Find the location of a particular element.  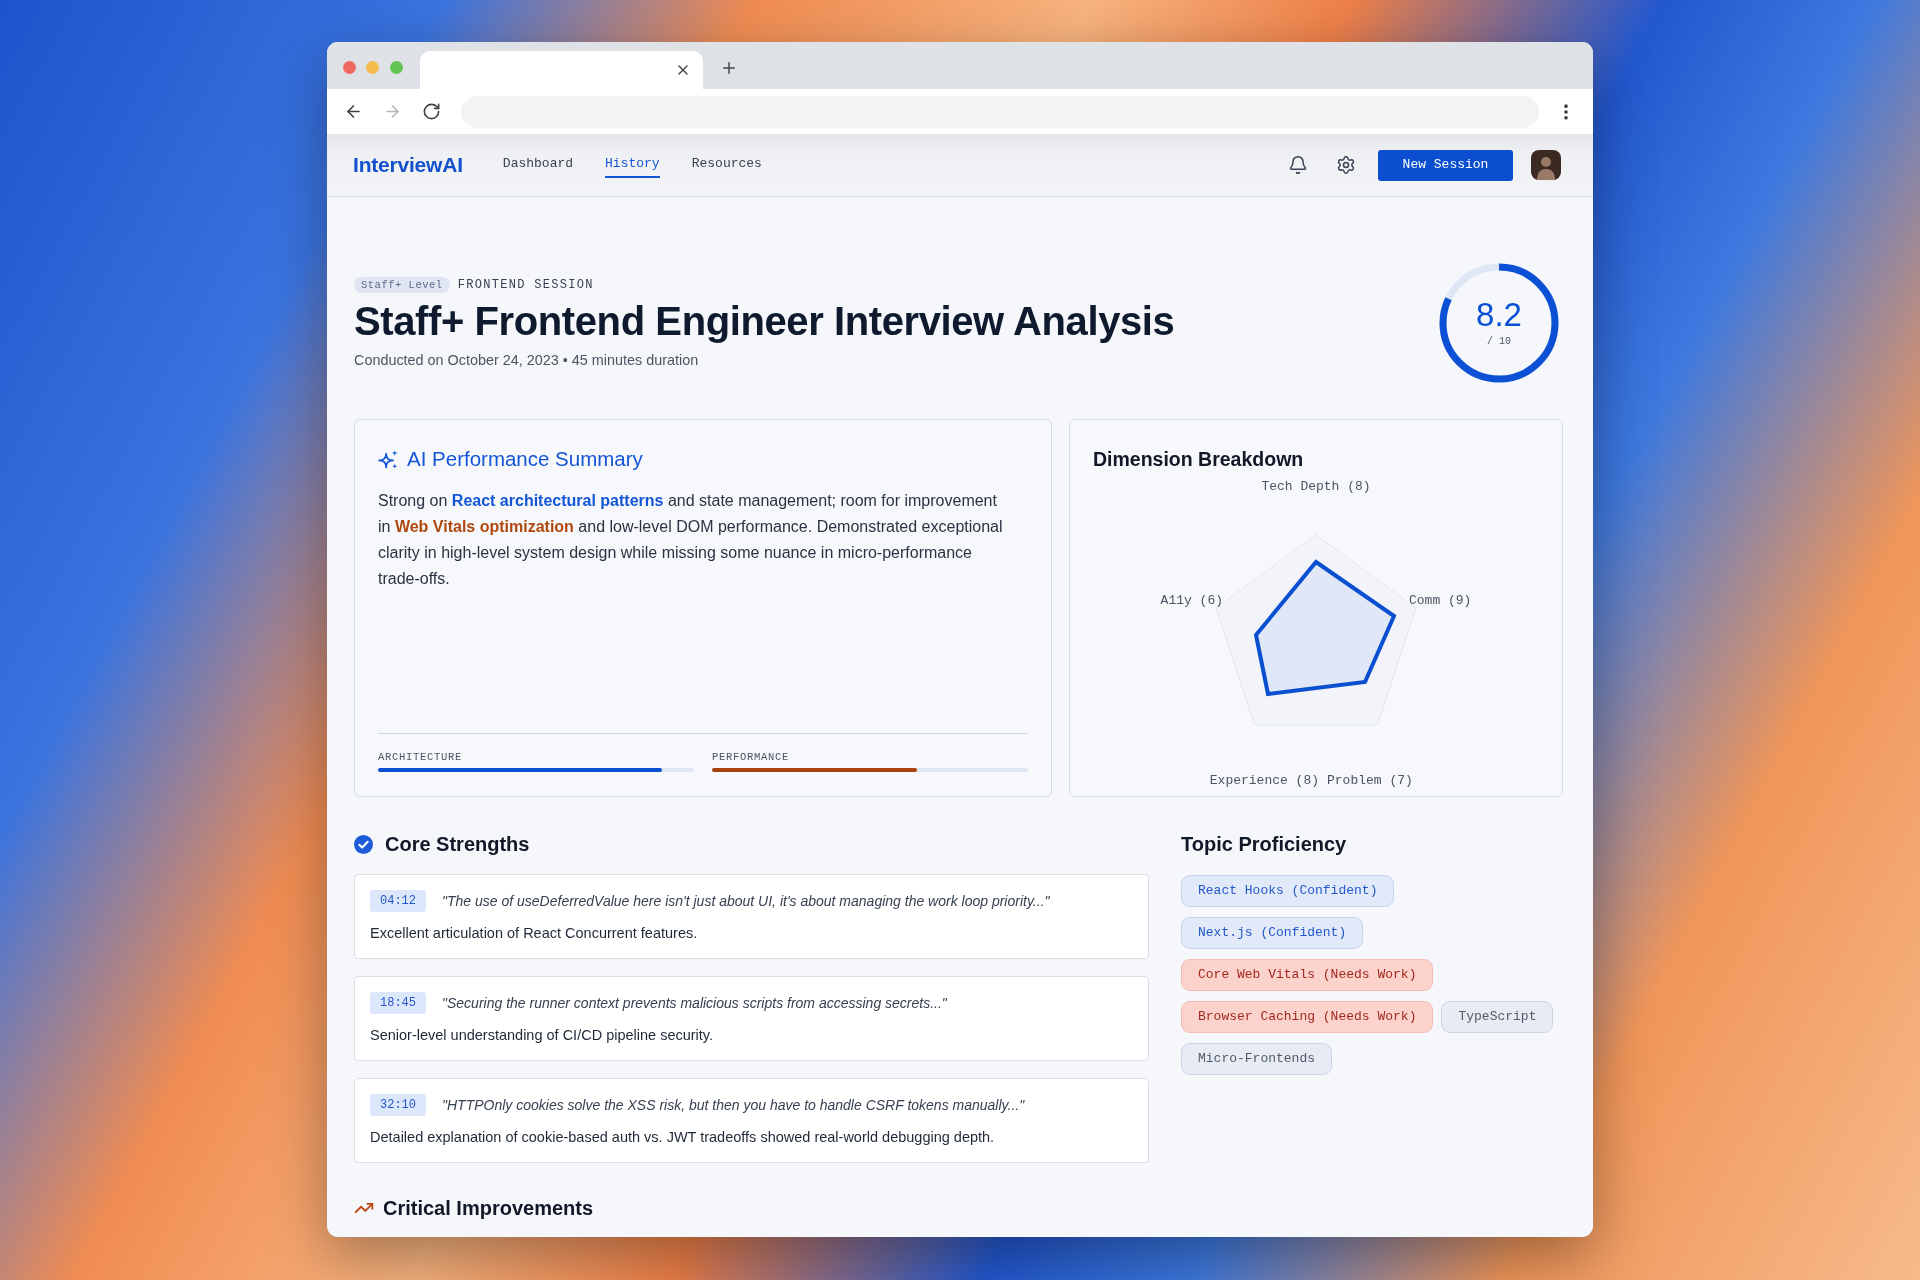

new-session-button: New Session is located at coordinates (1445, 165).